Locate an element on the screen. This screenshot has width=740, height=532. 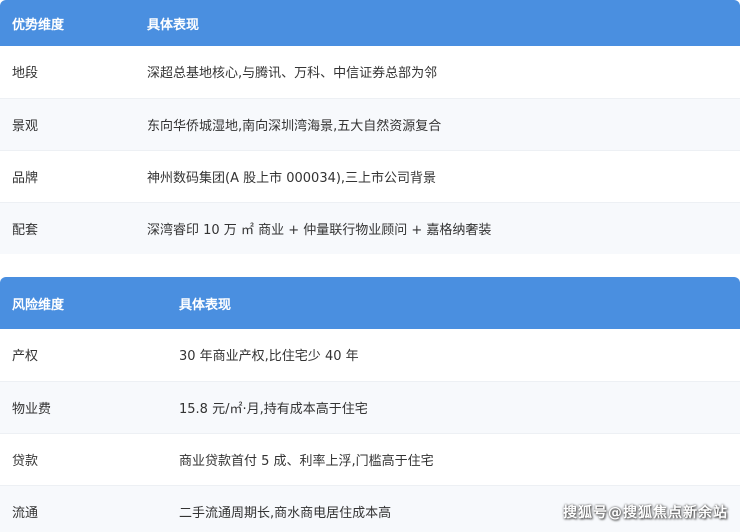
table-row: 贷款 商业贷款首付 5 成、利率上浮,门槛高于住宅 is located at coordinates (370, 459).